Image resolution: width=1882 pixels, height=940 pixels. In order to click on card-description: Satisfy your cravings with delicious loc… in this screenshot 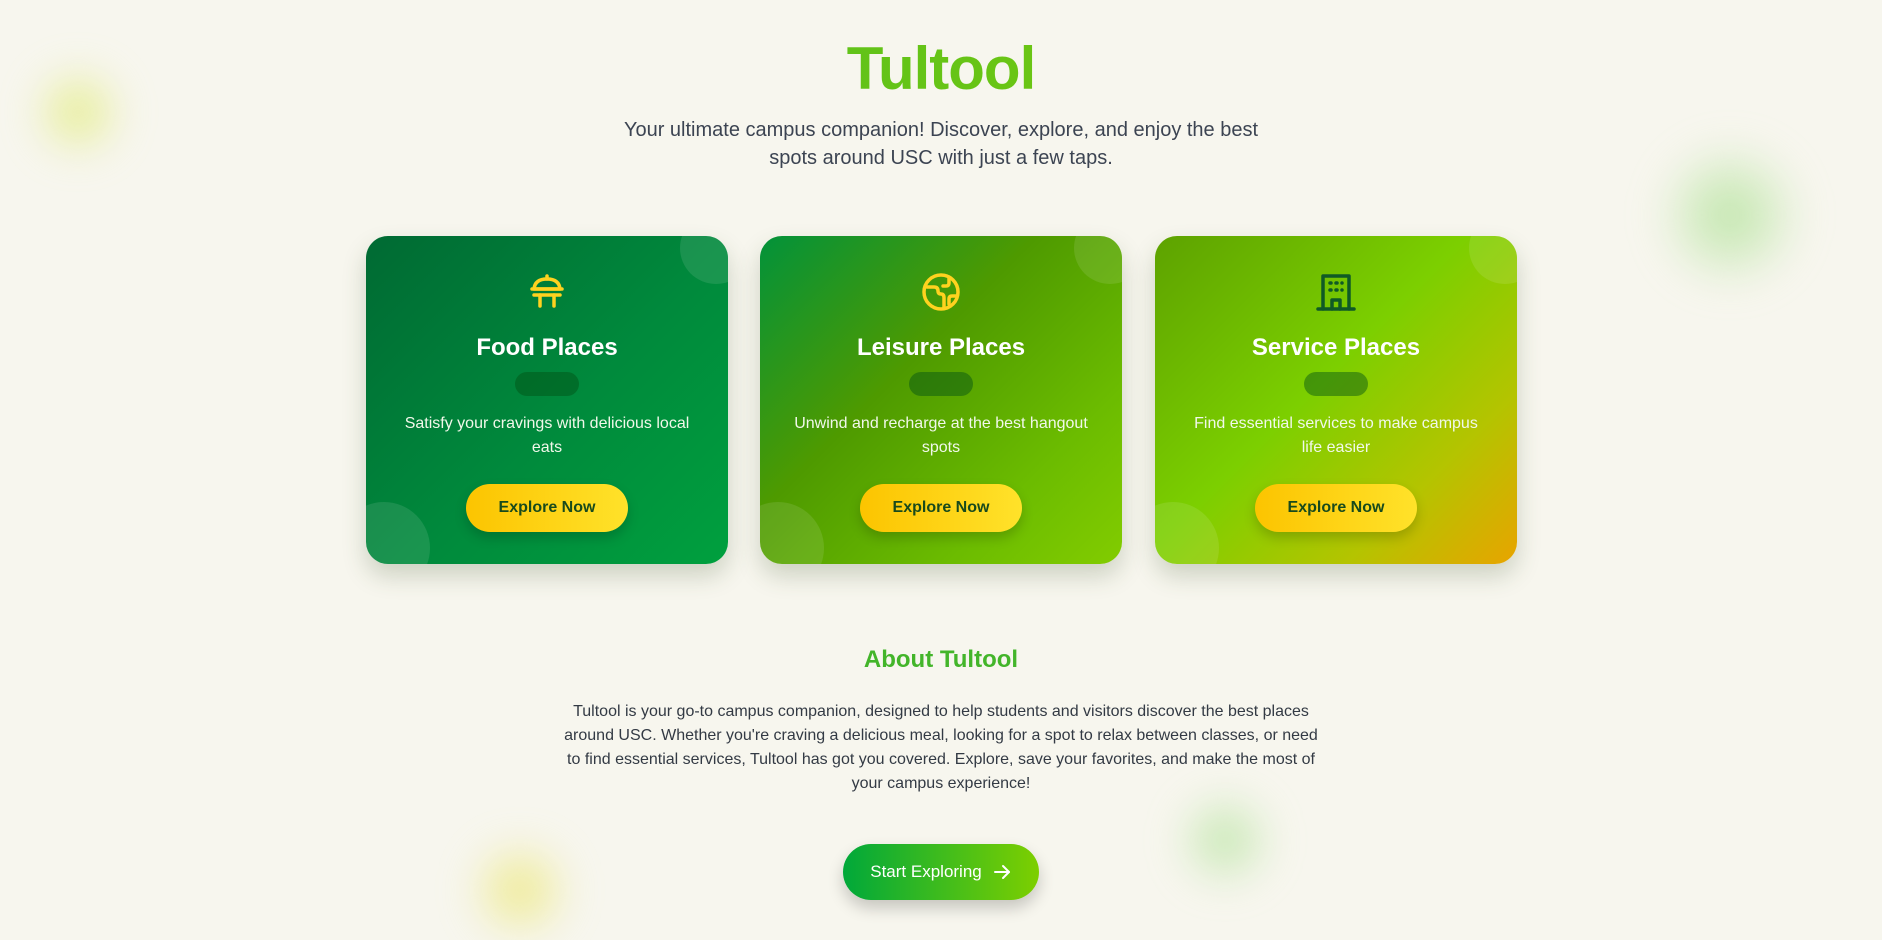, I will do `click(547, 435)`.